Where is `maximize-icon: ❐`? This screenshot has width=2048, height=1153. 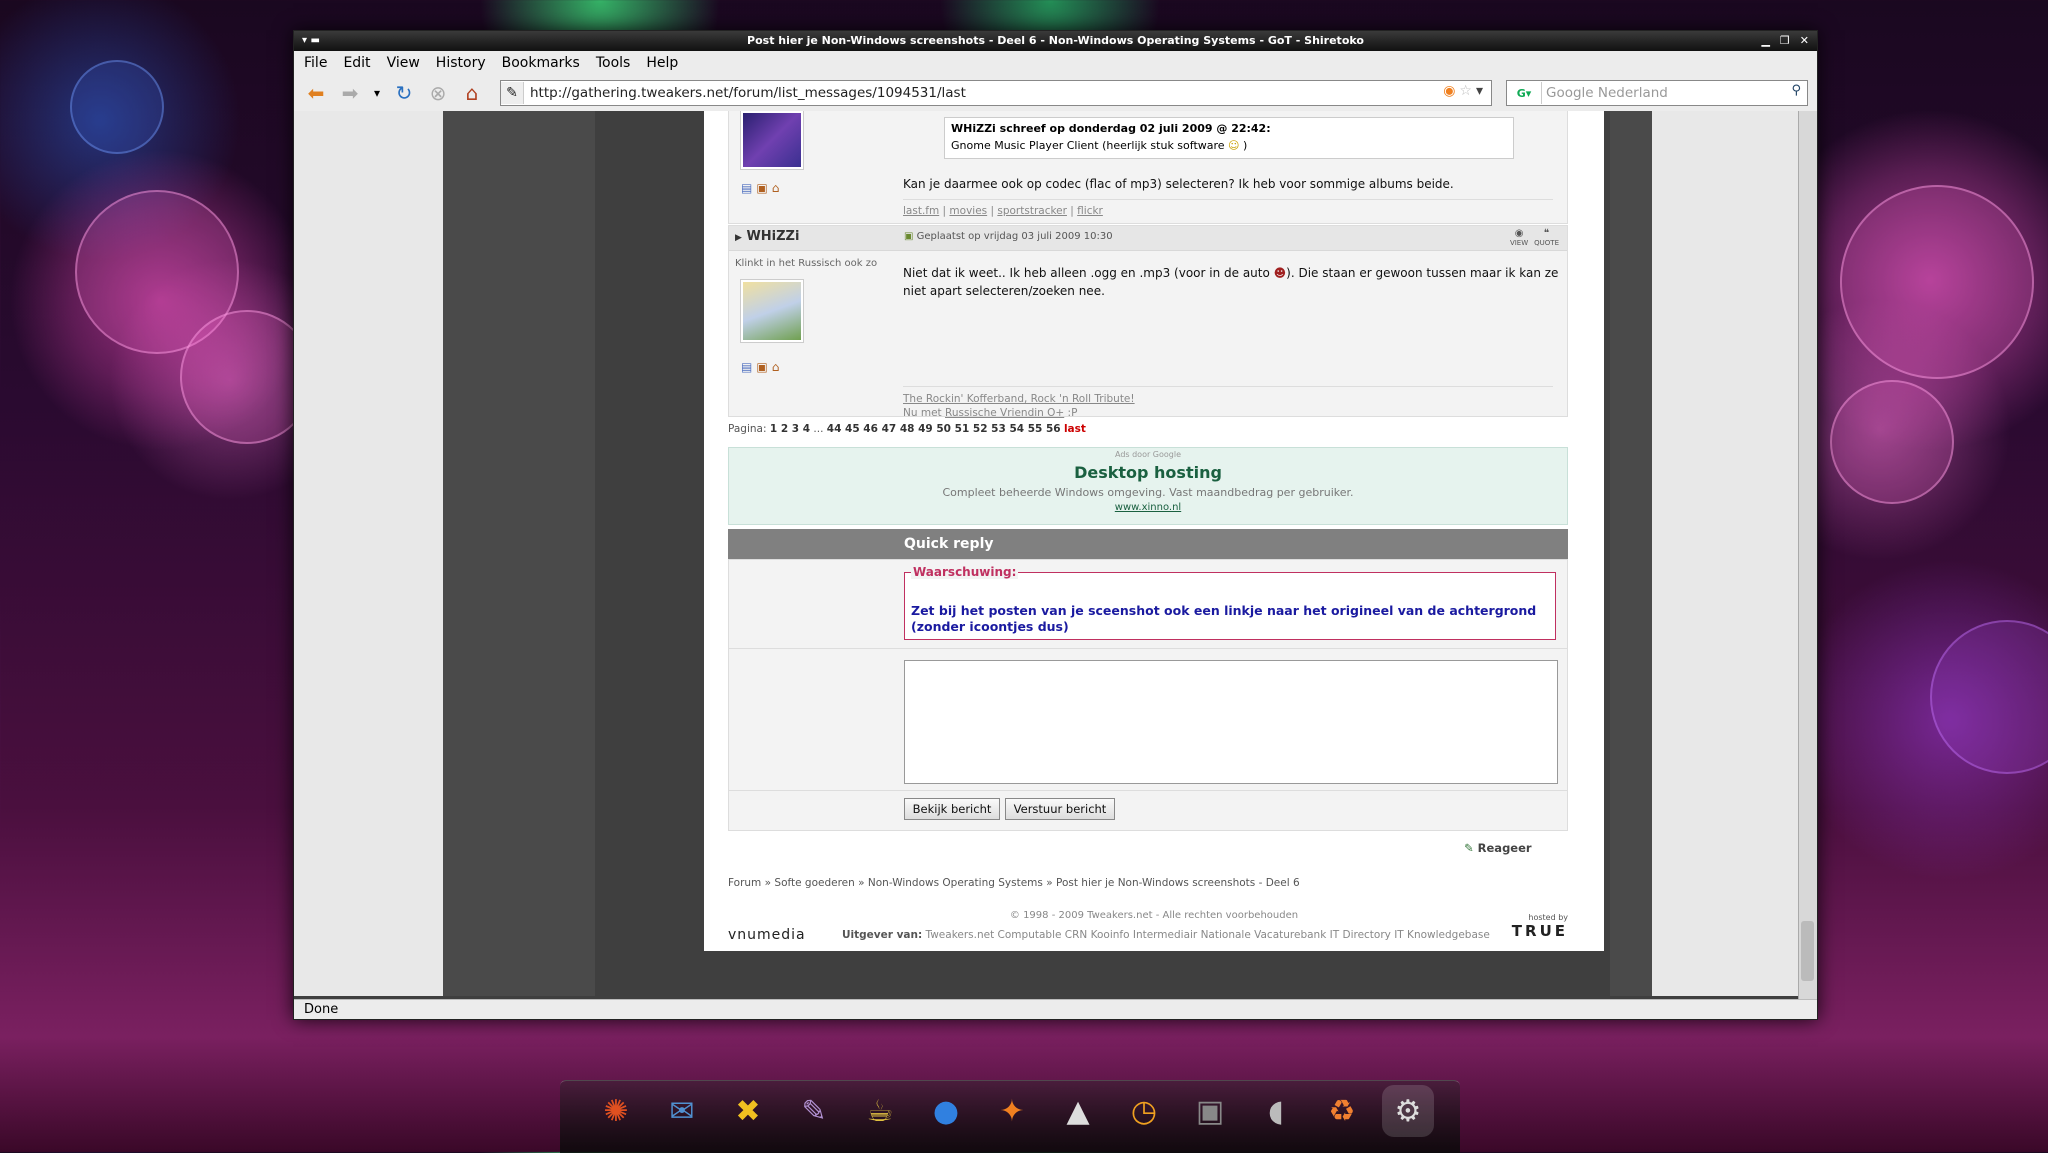
maximize-icon: ❐ is located at coordinates (1785, 41).